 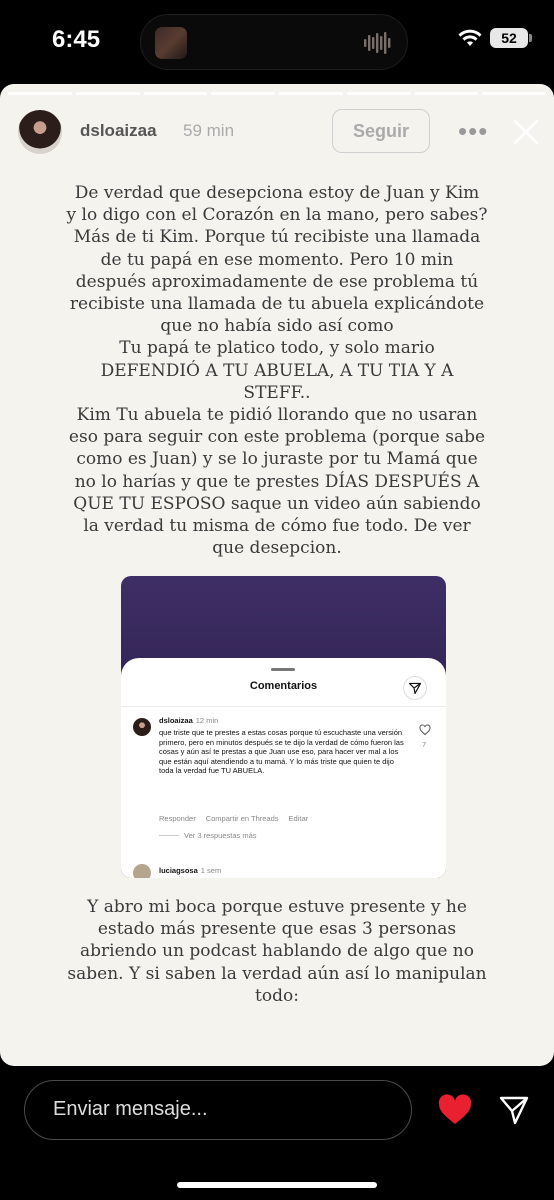 What do you see at coordinates (277, 1185) in the screenshot?
I see `home-indicator` at bounding box center [277, 1185].